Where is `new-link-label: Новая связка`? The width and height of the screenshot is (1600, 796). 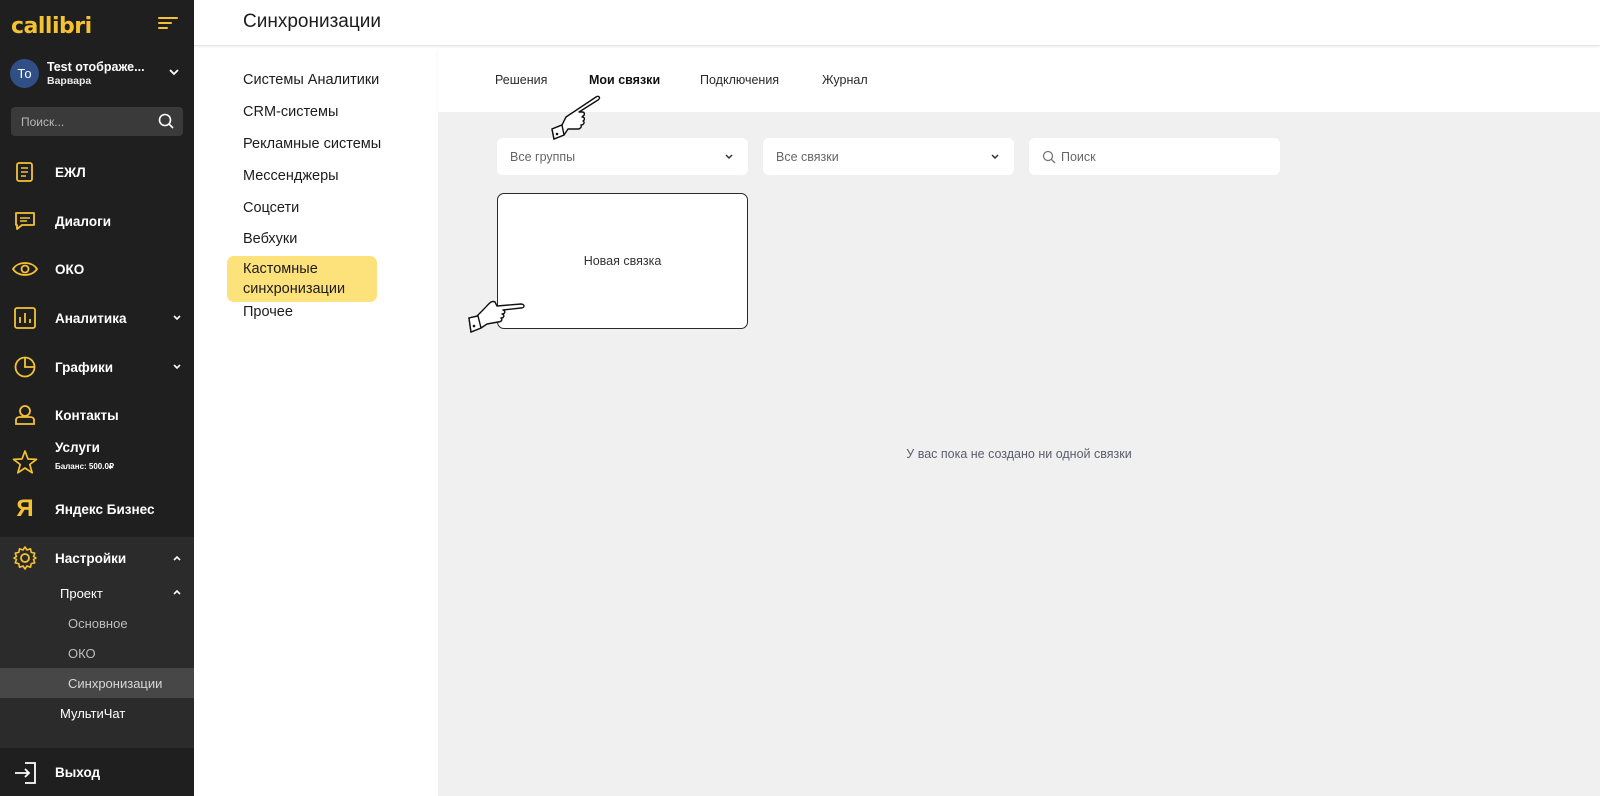
new-link-label: Новая связка is located at coordinates (622, 261).